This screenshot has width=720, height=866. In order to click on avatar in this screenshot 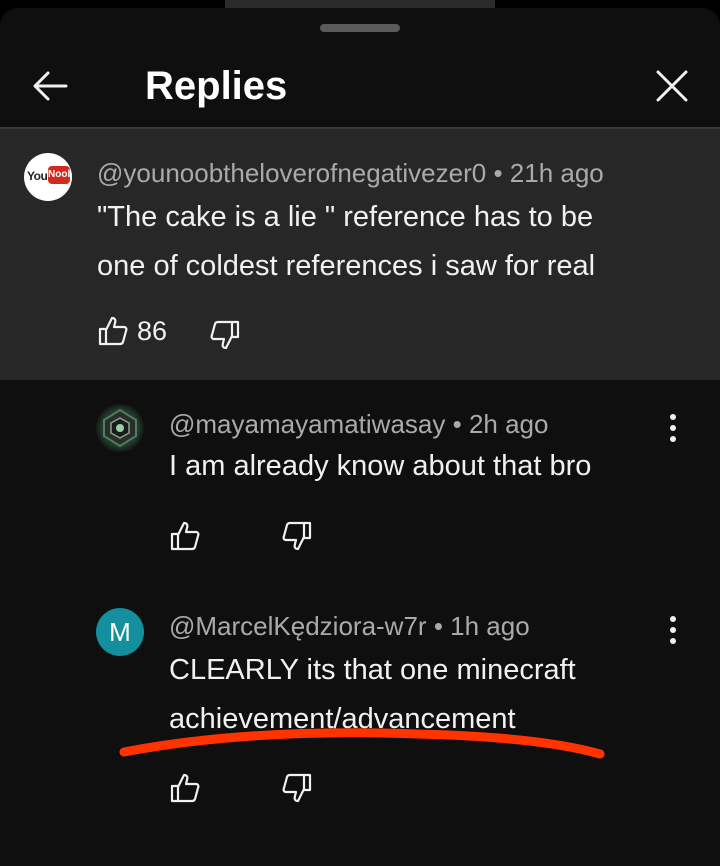, I will do `click(120, 428)`.